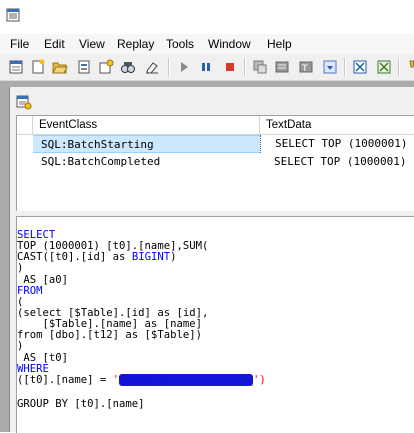  I want to click on sql-line: GROUP BY [t0].[name], so click(81, 404).